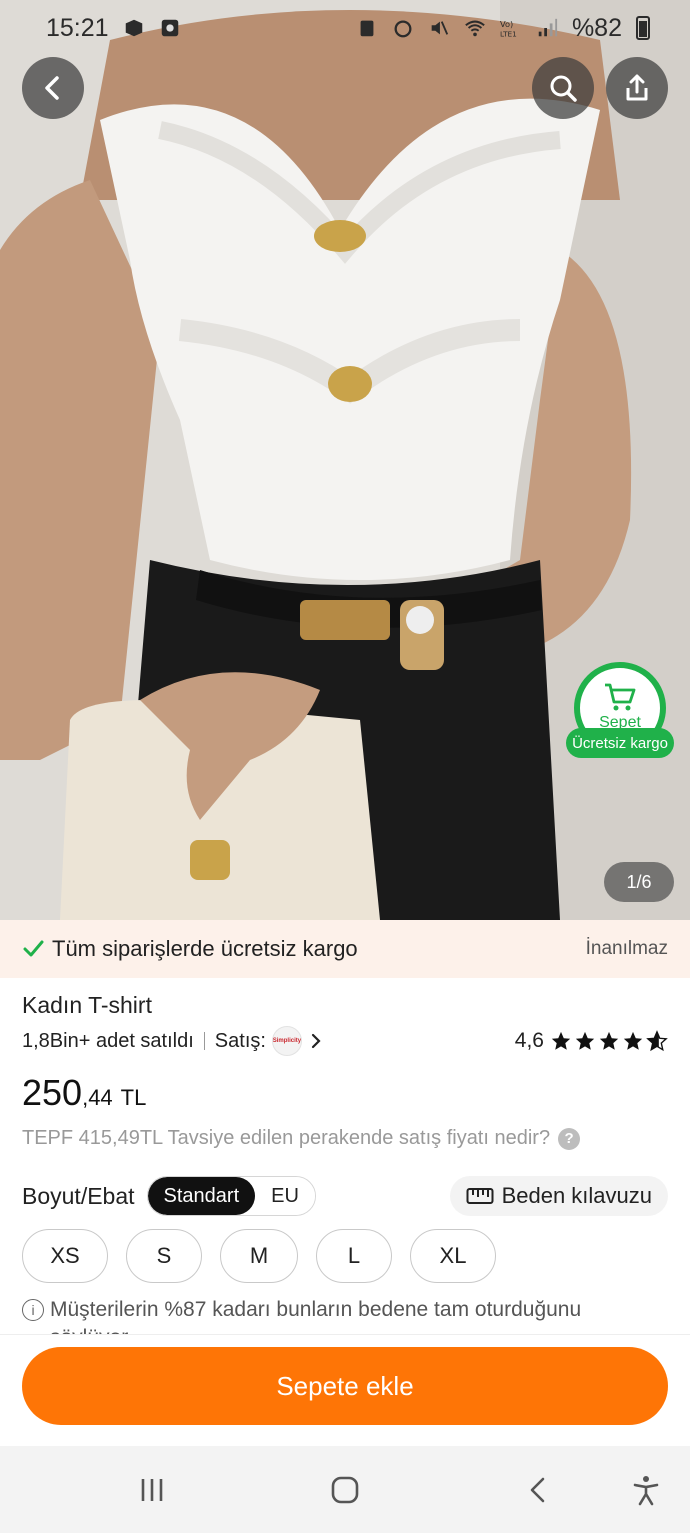 The image size is (690, 1533). I want to click on free-shipping-badge: Ücretsiz kargo, so click(620, 743).